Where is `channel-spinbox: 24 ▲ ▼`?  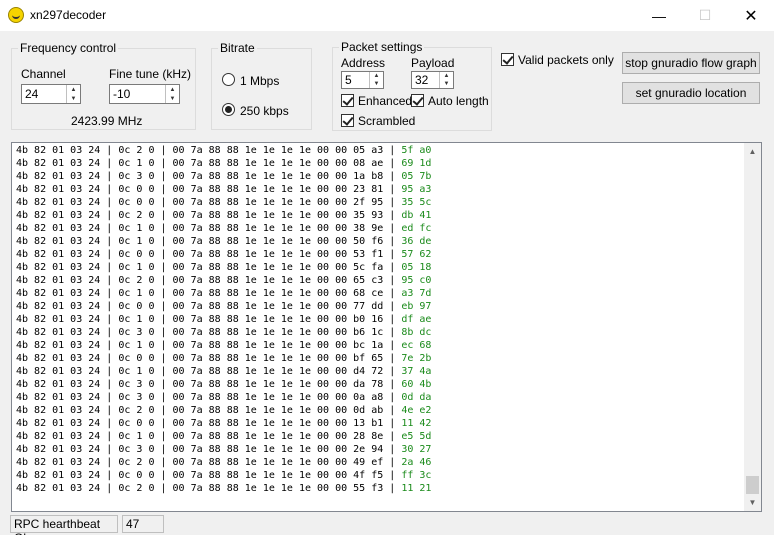
channel-spinbox: 24 ▲ ▼ is located at coordinates (51, 94).